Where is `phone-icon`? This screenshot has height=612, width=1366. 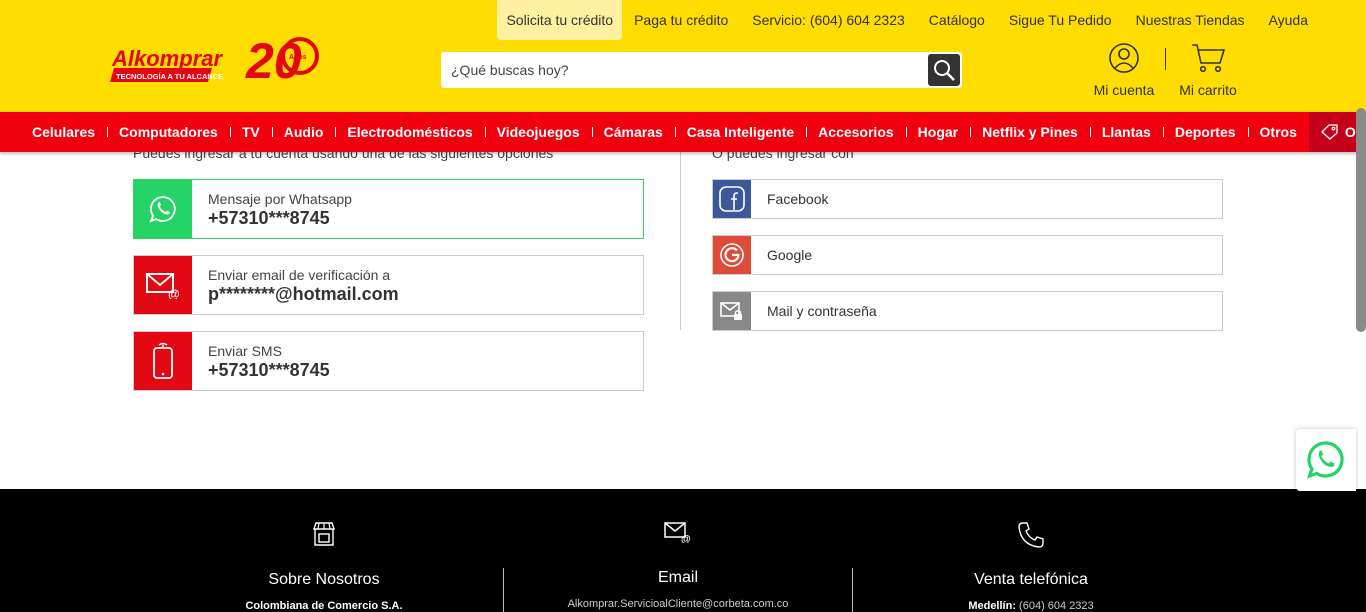
phone-icon is located at coordinates (1031, 535).